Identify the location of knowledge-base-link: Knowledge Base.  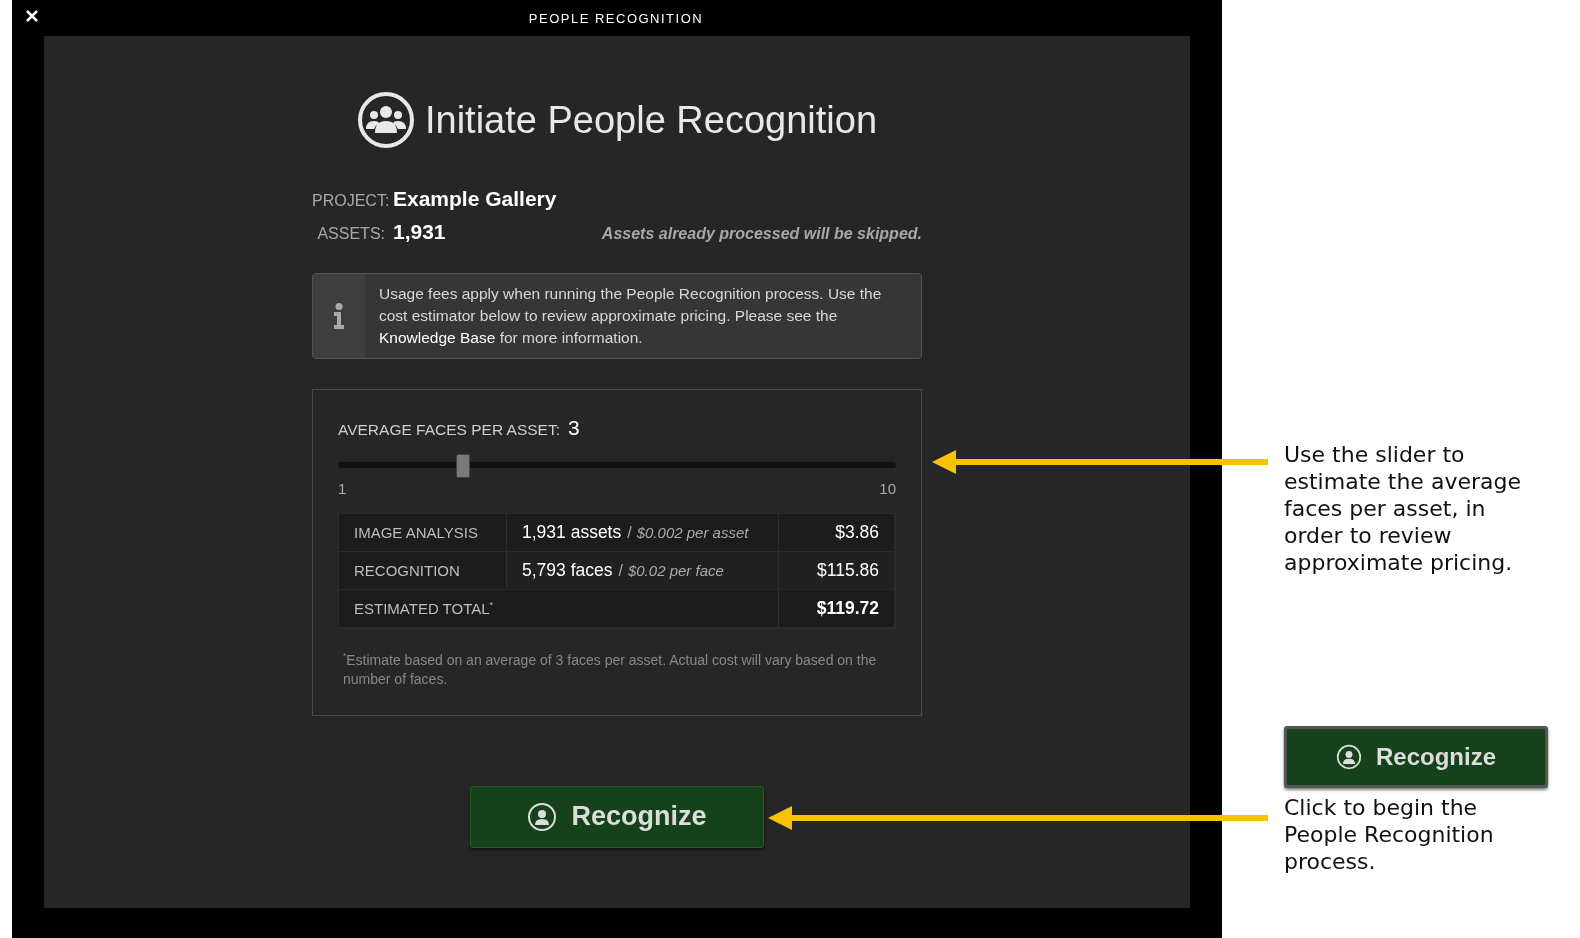
(437, 337).